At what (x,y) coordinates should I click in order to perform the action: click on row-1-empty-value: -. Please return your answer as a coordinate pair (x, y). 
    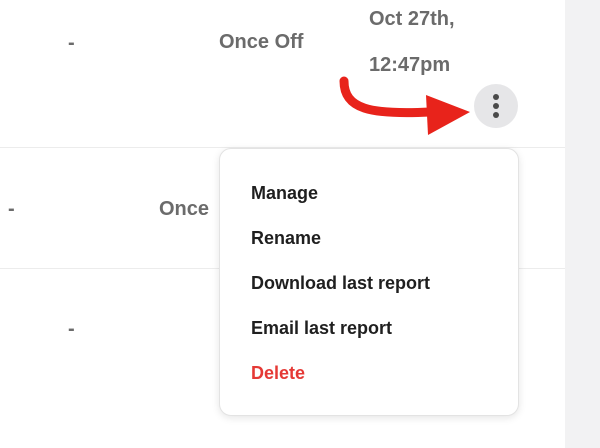
    Looking at the image, I should click on (71, 43).